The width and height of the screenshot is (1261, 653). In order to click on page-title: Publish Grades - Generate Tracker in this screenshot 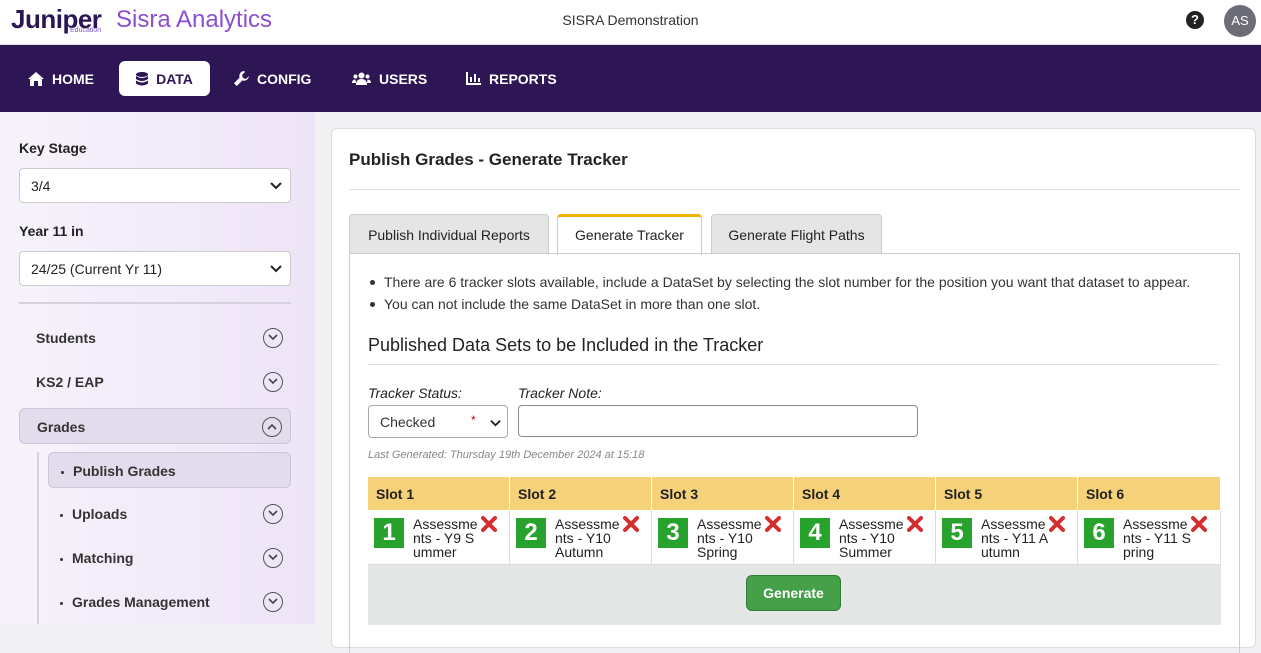, I will do `click(488, 159)`.